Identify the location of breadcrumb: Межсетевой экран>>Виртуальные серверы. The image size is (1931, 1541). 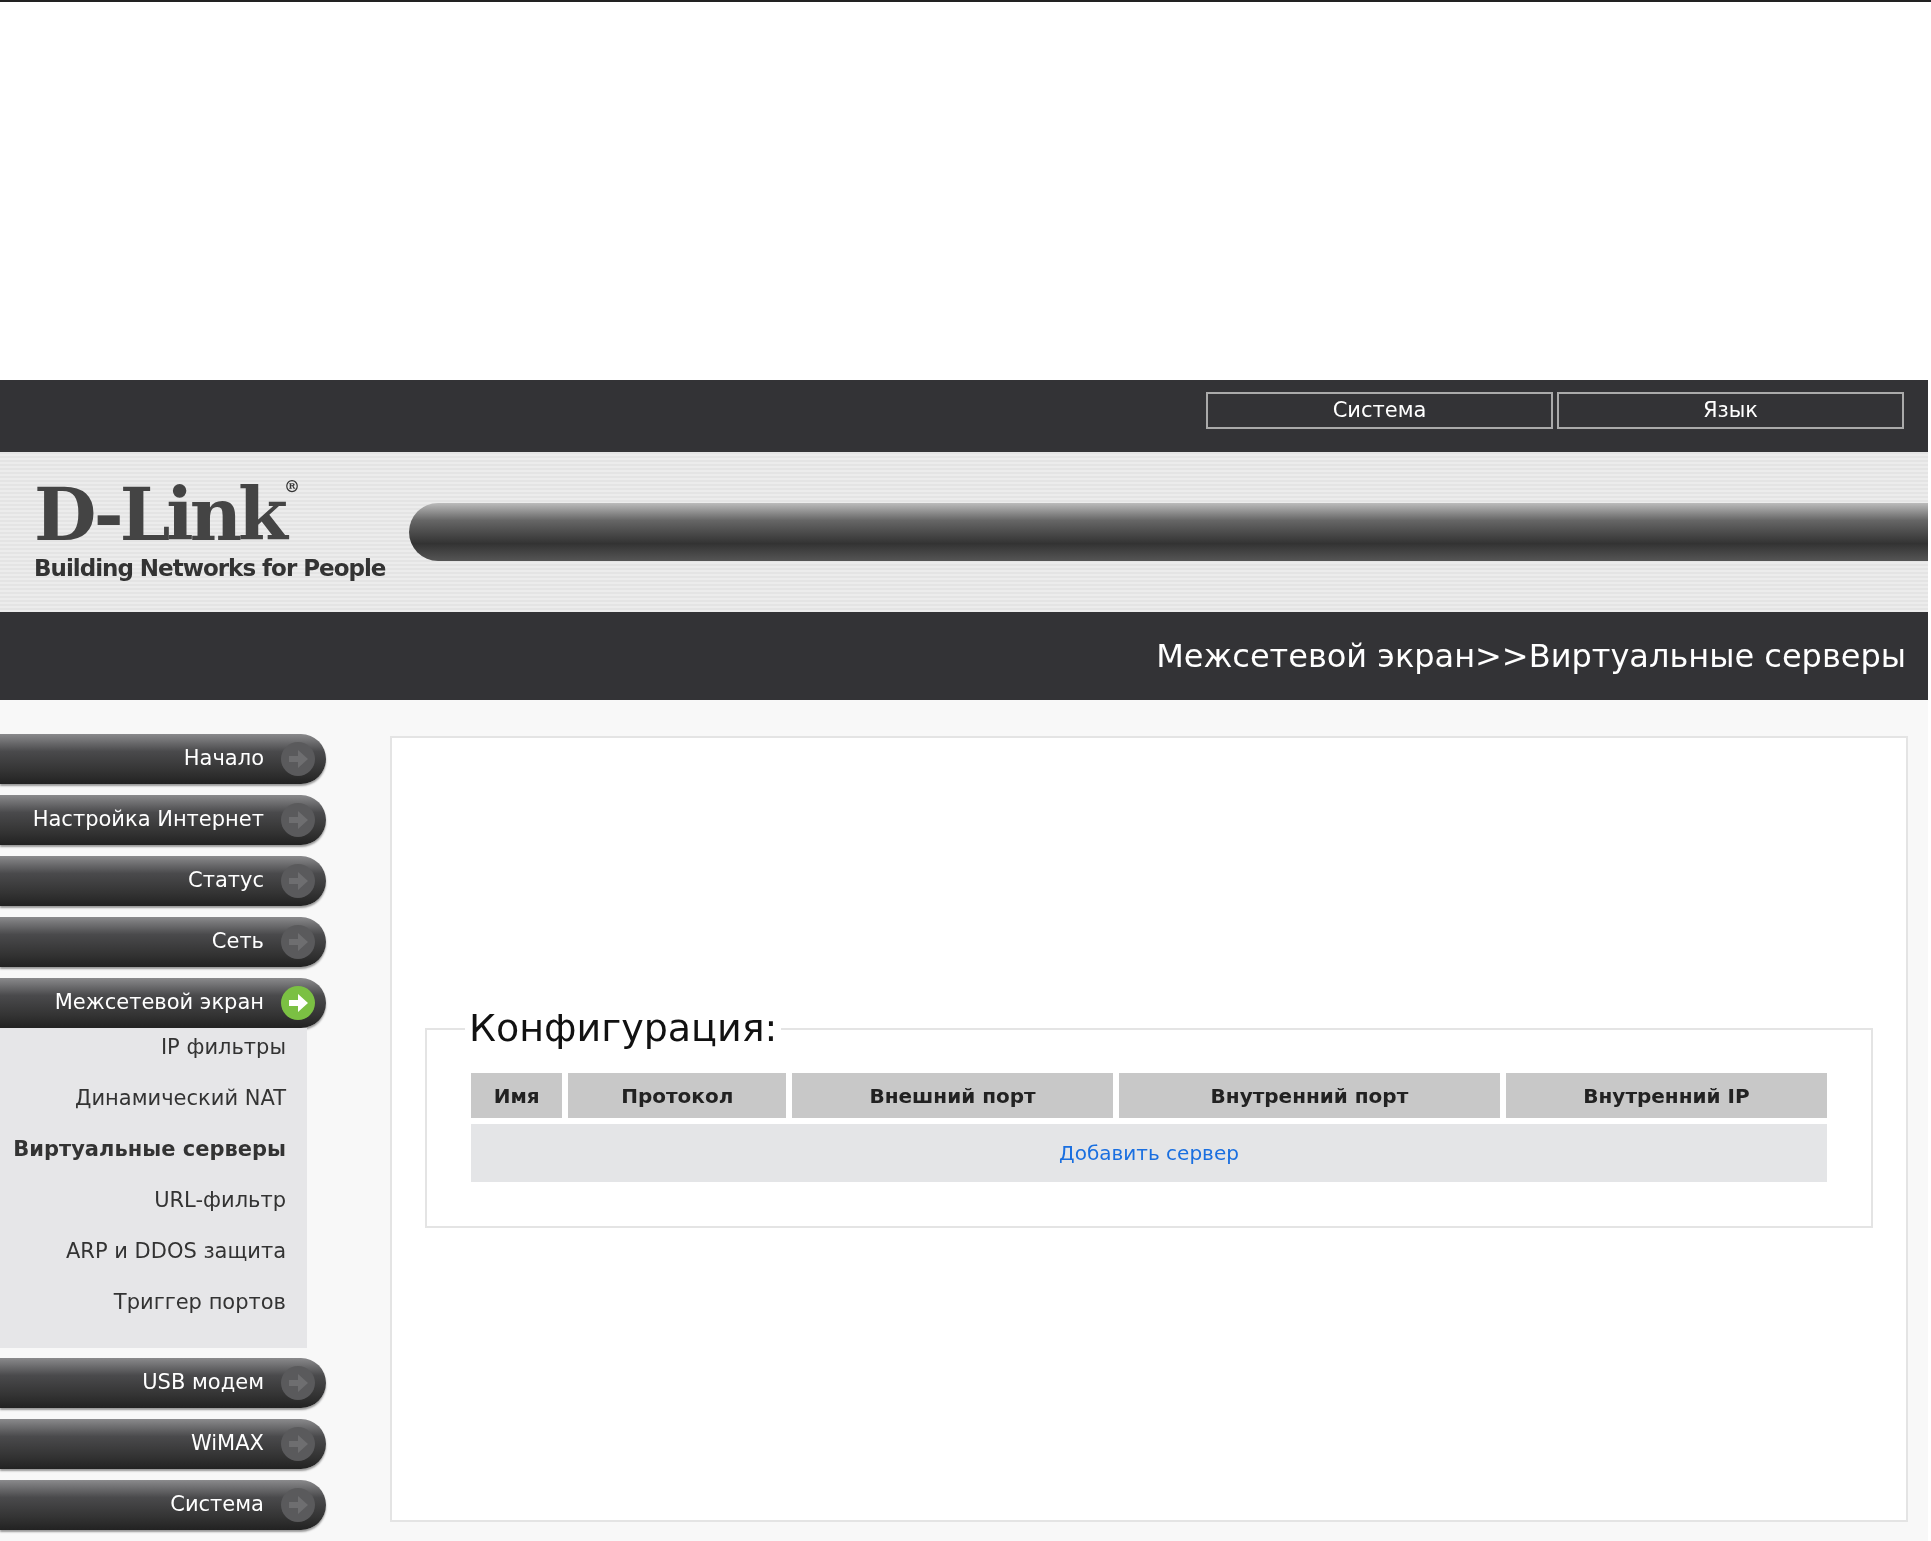
(1531, 656).